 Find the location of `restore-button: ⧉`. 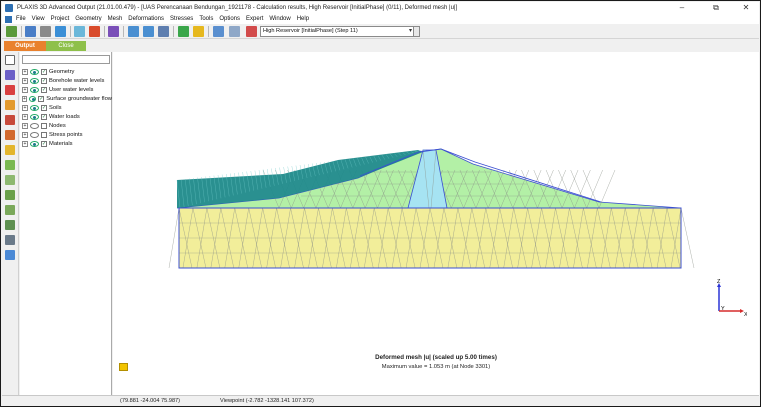

restore-button: ⧉ is located at coordinates (716, 8).